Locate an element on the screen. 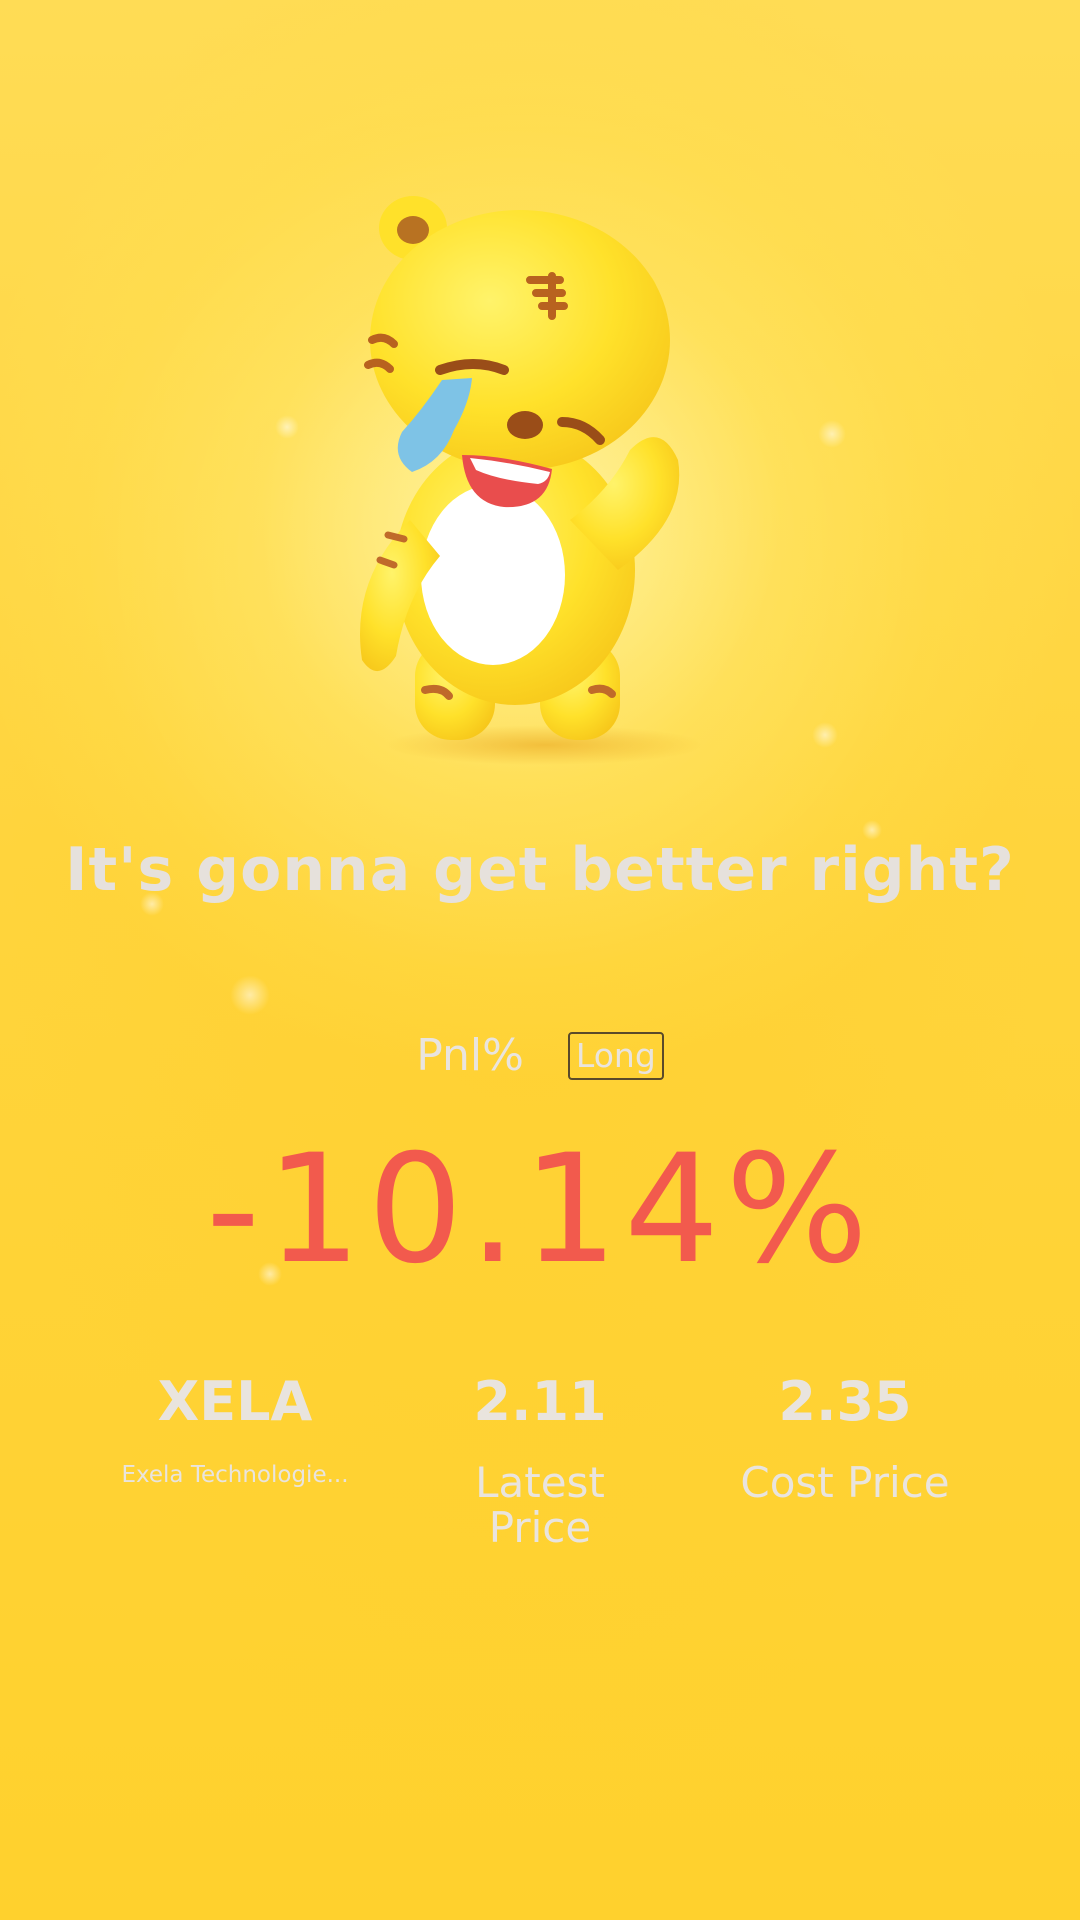  latest-price-label-line2: Price is located at coordinates (540, 1527).